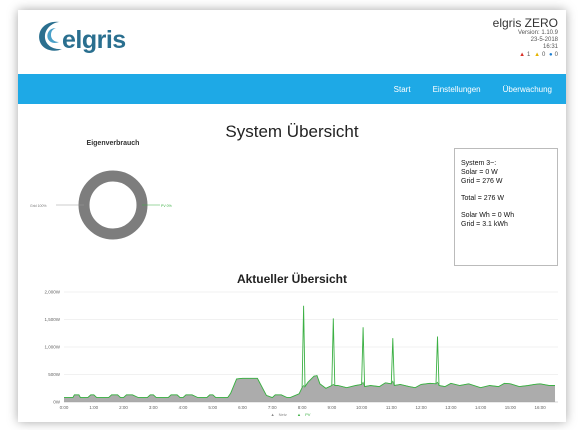 This screenshot has width=582, height=430. I want to click on page-title: System Übersicht, so click(292, 131).